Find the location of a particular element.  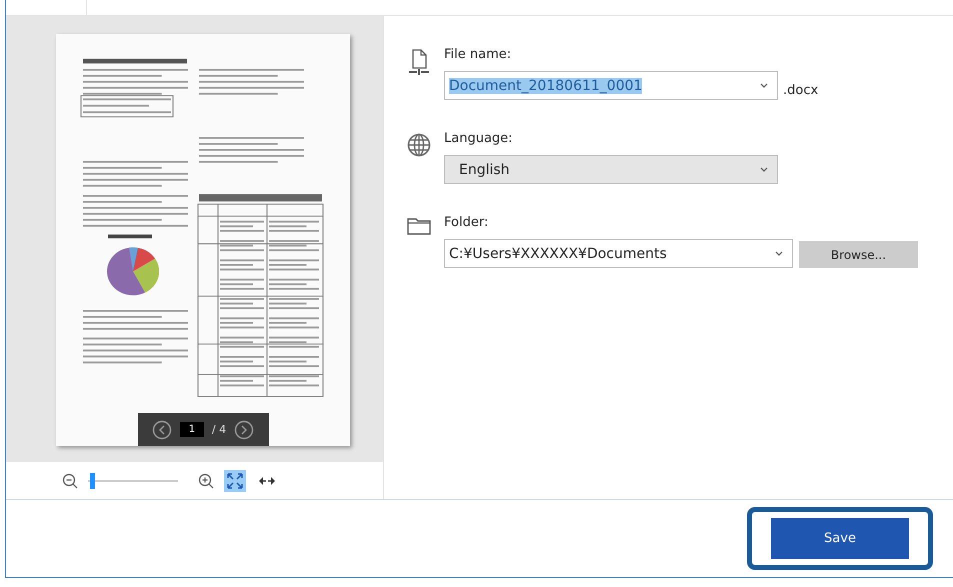

page-total: / 4 is located at coordinates (219, 429).